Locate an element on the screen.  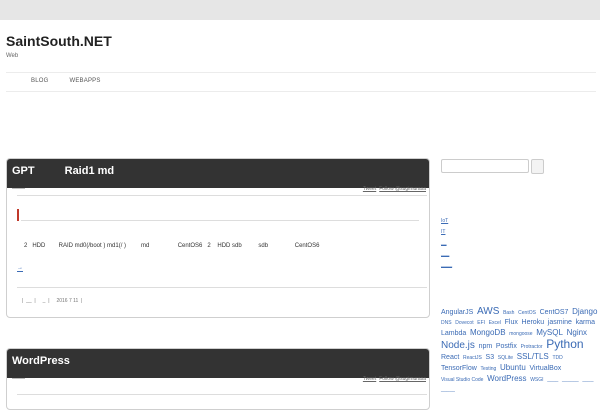
tag-link: Lambda is located at coordinates (453, 333).